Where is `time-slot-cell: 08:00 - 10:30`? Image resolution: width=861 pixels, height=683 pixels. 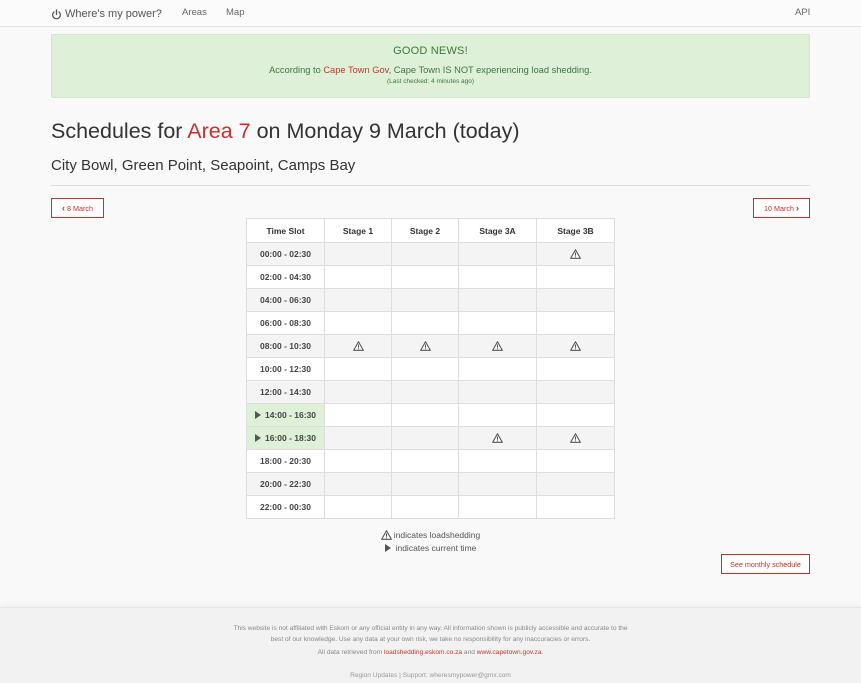
time-slot-cell: 08:00 - 10:30 is located at coordinates (285, 346).